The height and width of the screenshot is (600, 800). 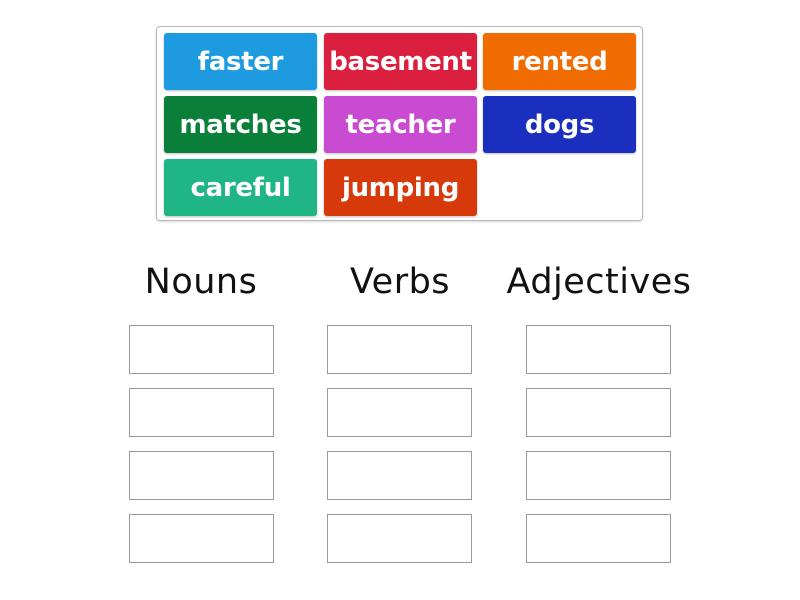 I want to click on category-heading-adjectives: Adjectives, so click(x=599, y=282).